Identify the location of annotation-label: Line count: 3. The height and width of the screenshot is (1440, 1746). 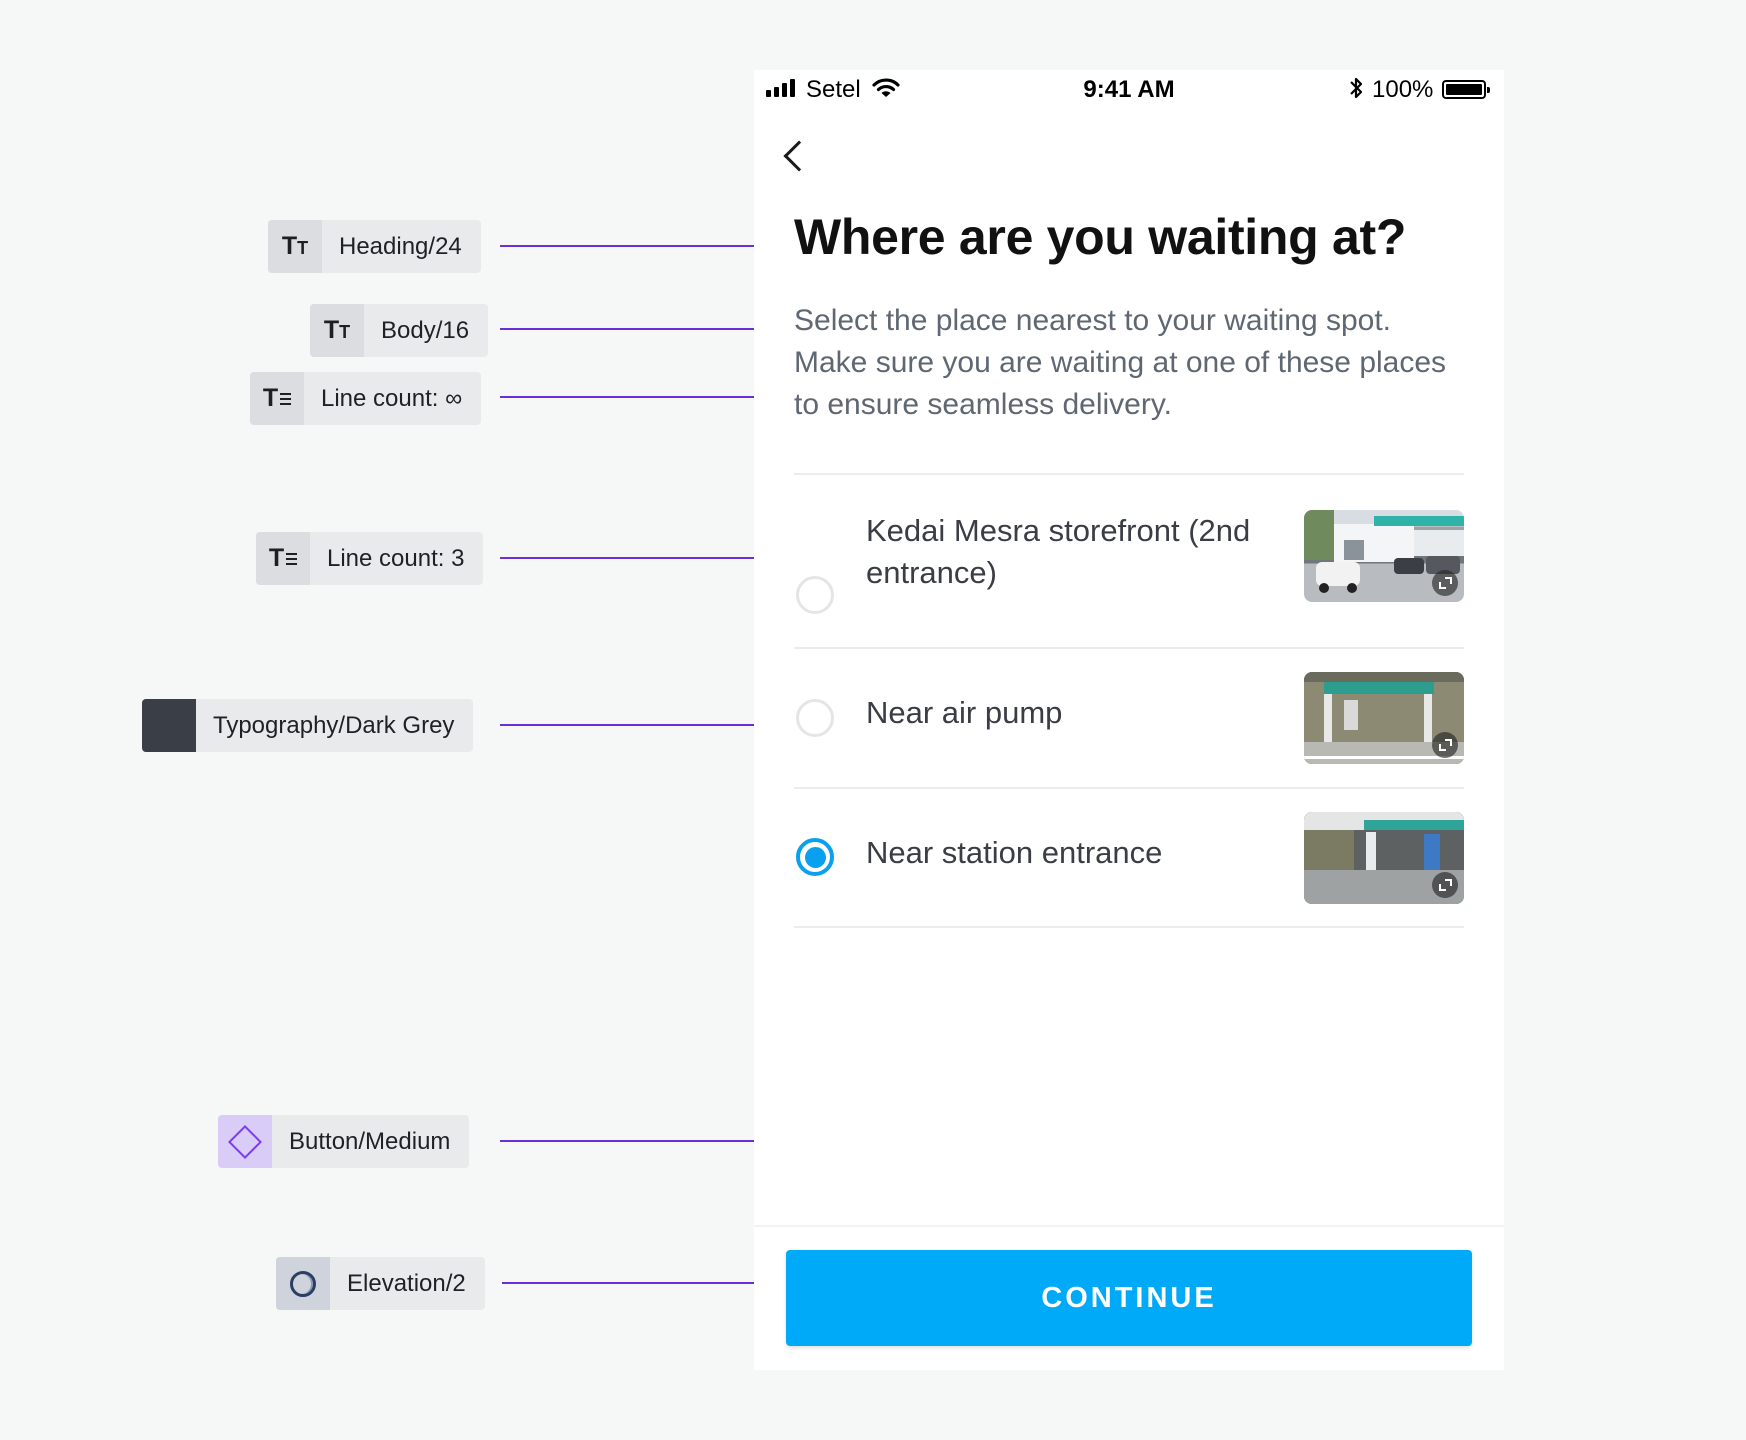
(396, 558).